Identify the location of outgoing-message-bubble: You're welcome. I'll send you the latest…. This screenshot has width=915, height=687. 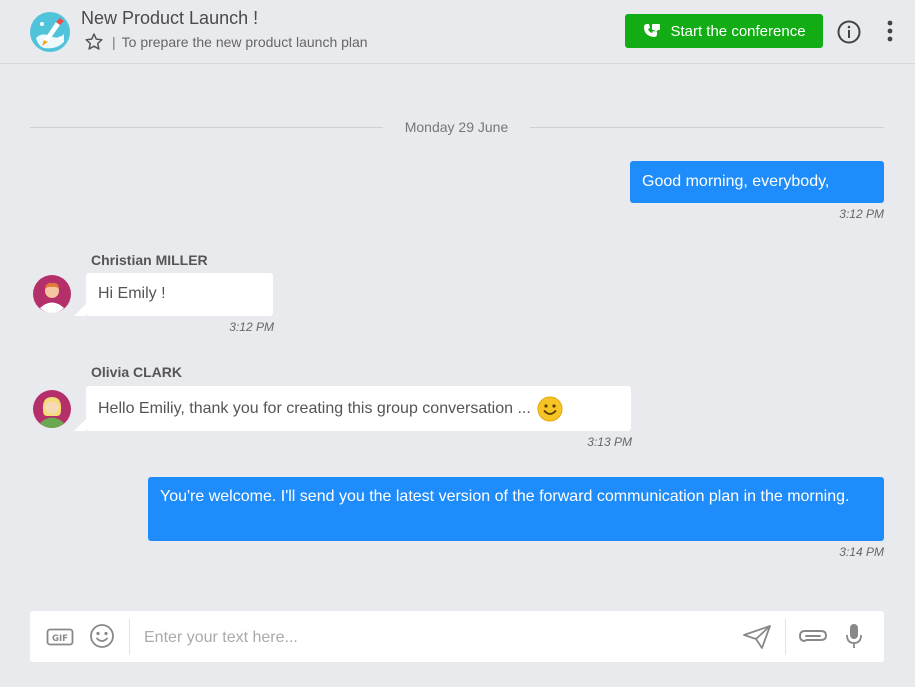
(516, 509).